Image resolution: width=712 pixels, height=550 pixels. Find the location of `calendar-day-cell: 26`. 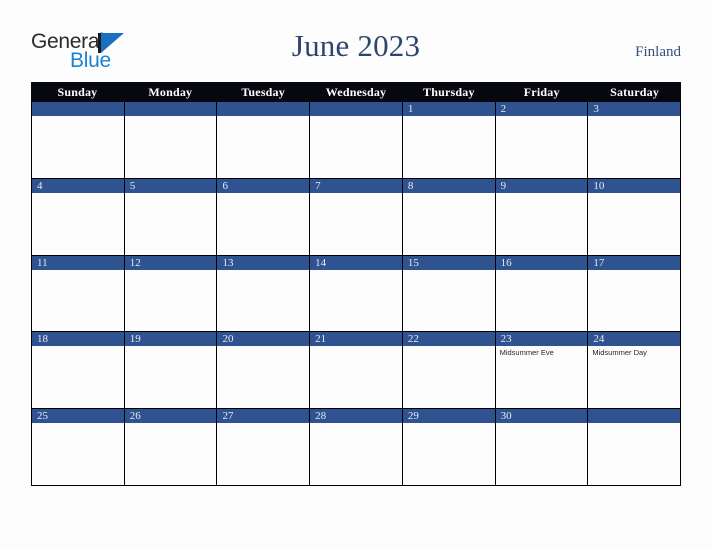

calendar-day-cell: 26 is located at coordinates (171, 447).